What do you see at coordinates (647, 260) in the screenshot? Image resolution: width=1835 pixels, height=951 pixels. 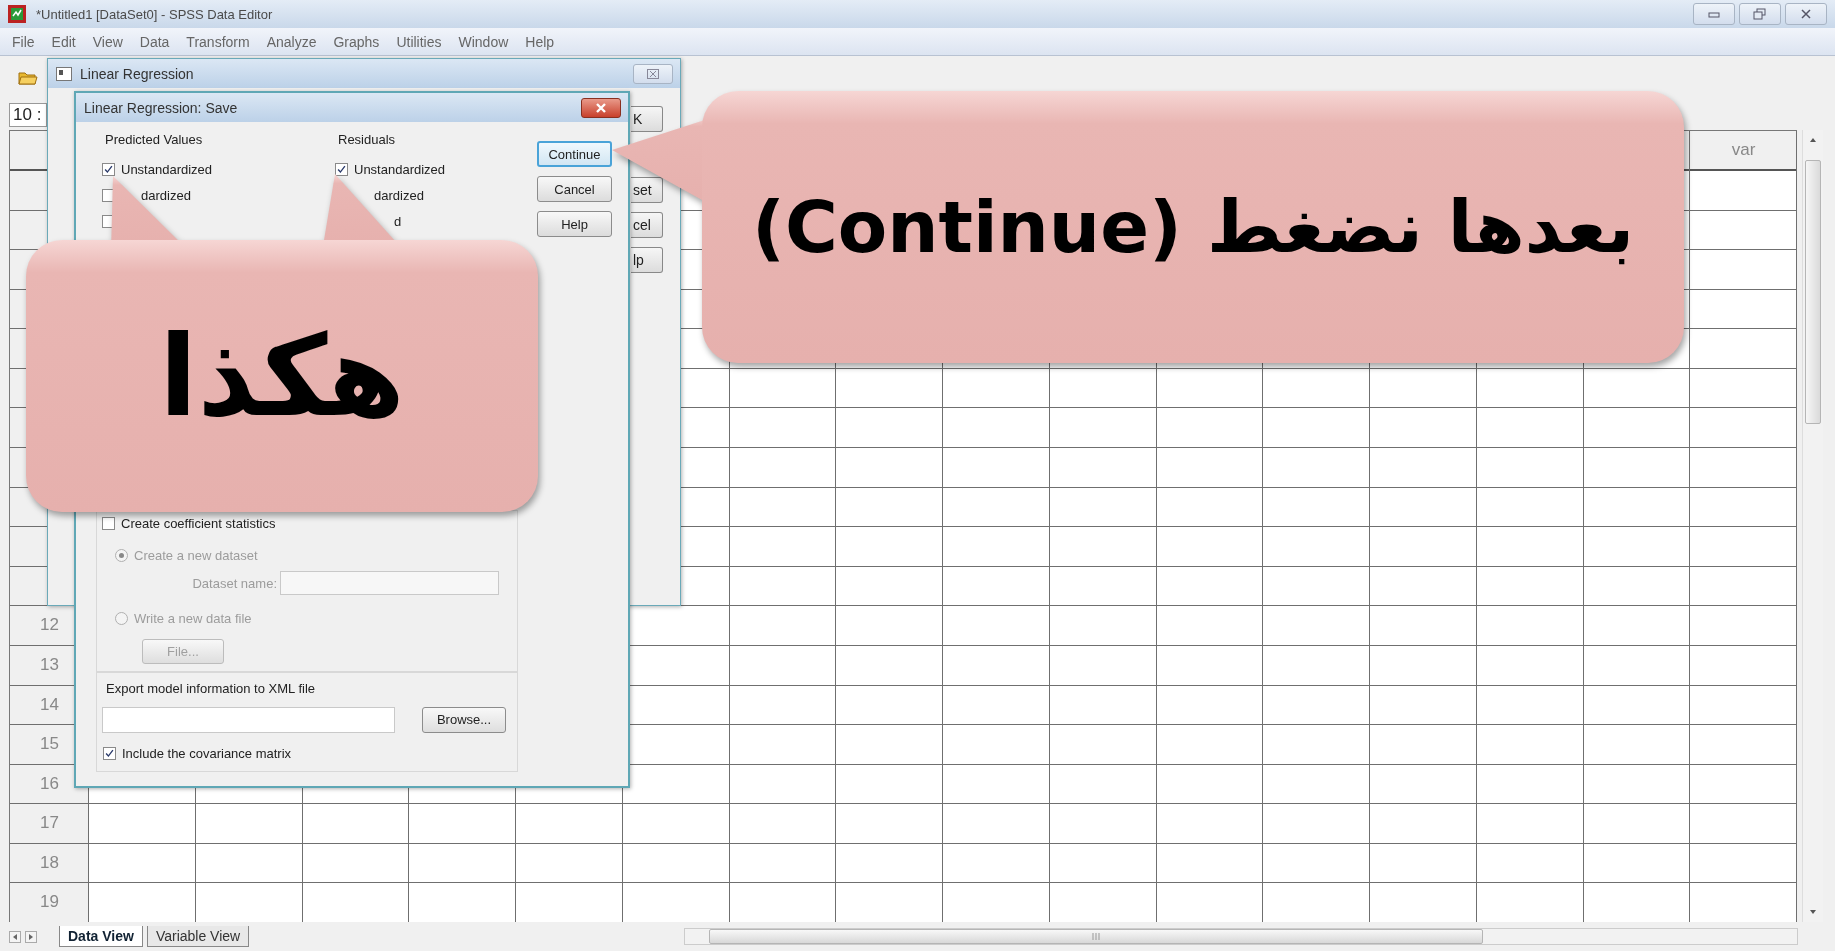 I see `dialog-button: lp` at bounding box center [647, 260].